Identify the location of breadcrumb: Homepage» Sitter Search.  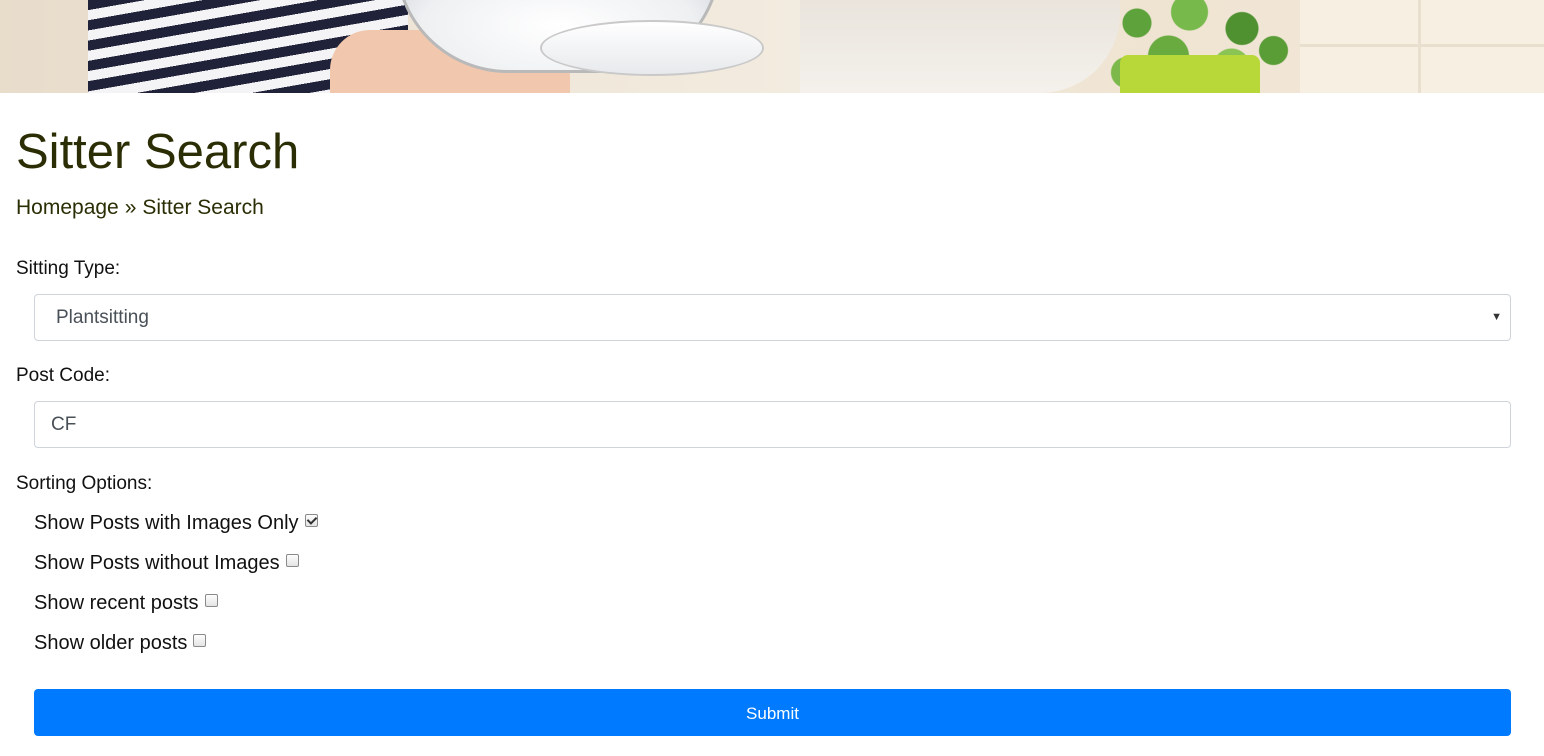
(140, 208).